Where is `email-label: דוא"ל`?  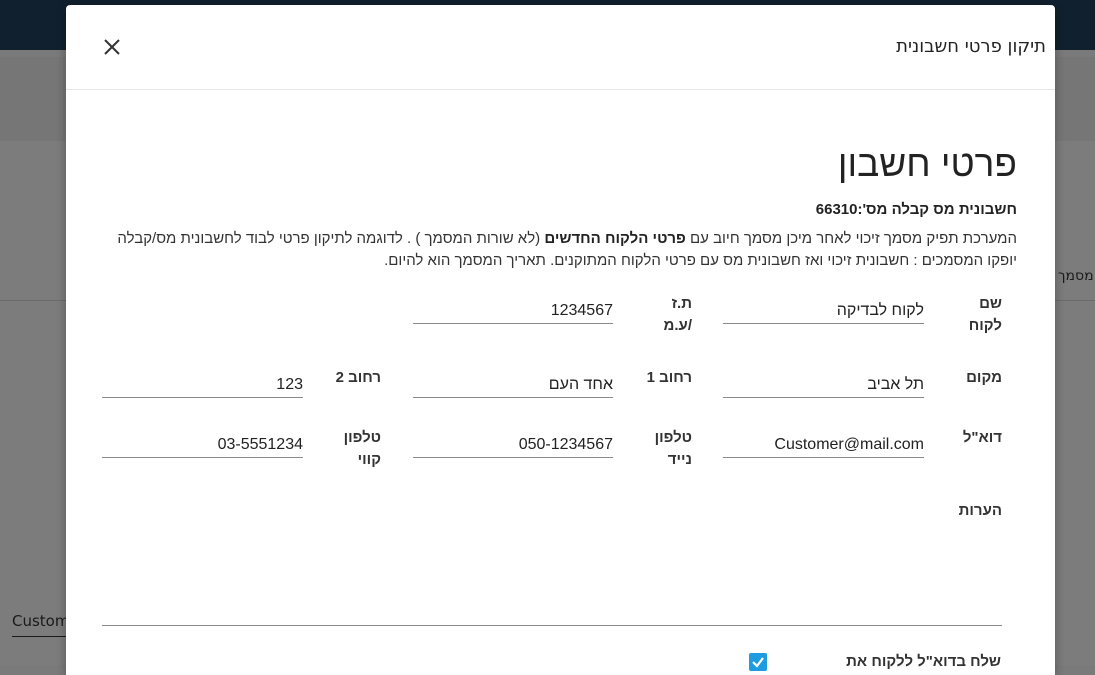 email-label: דוא"ל is located at coordinates (982, 437).